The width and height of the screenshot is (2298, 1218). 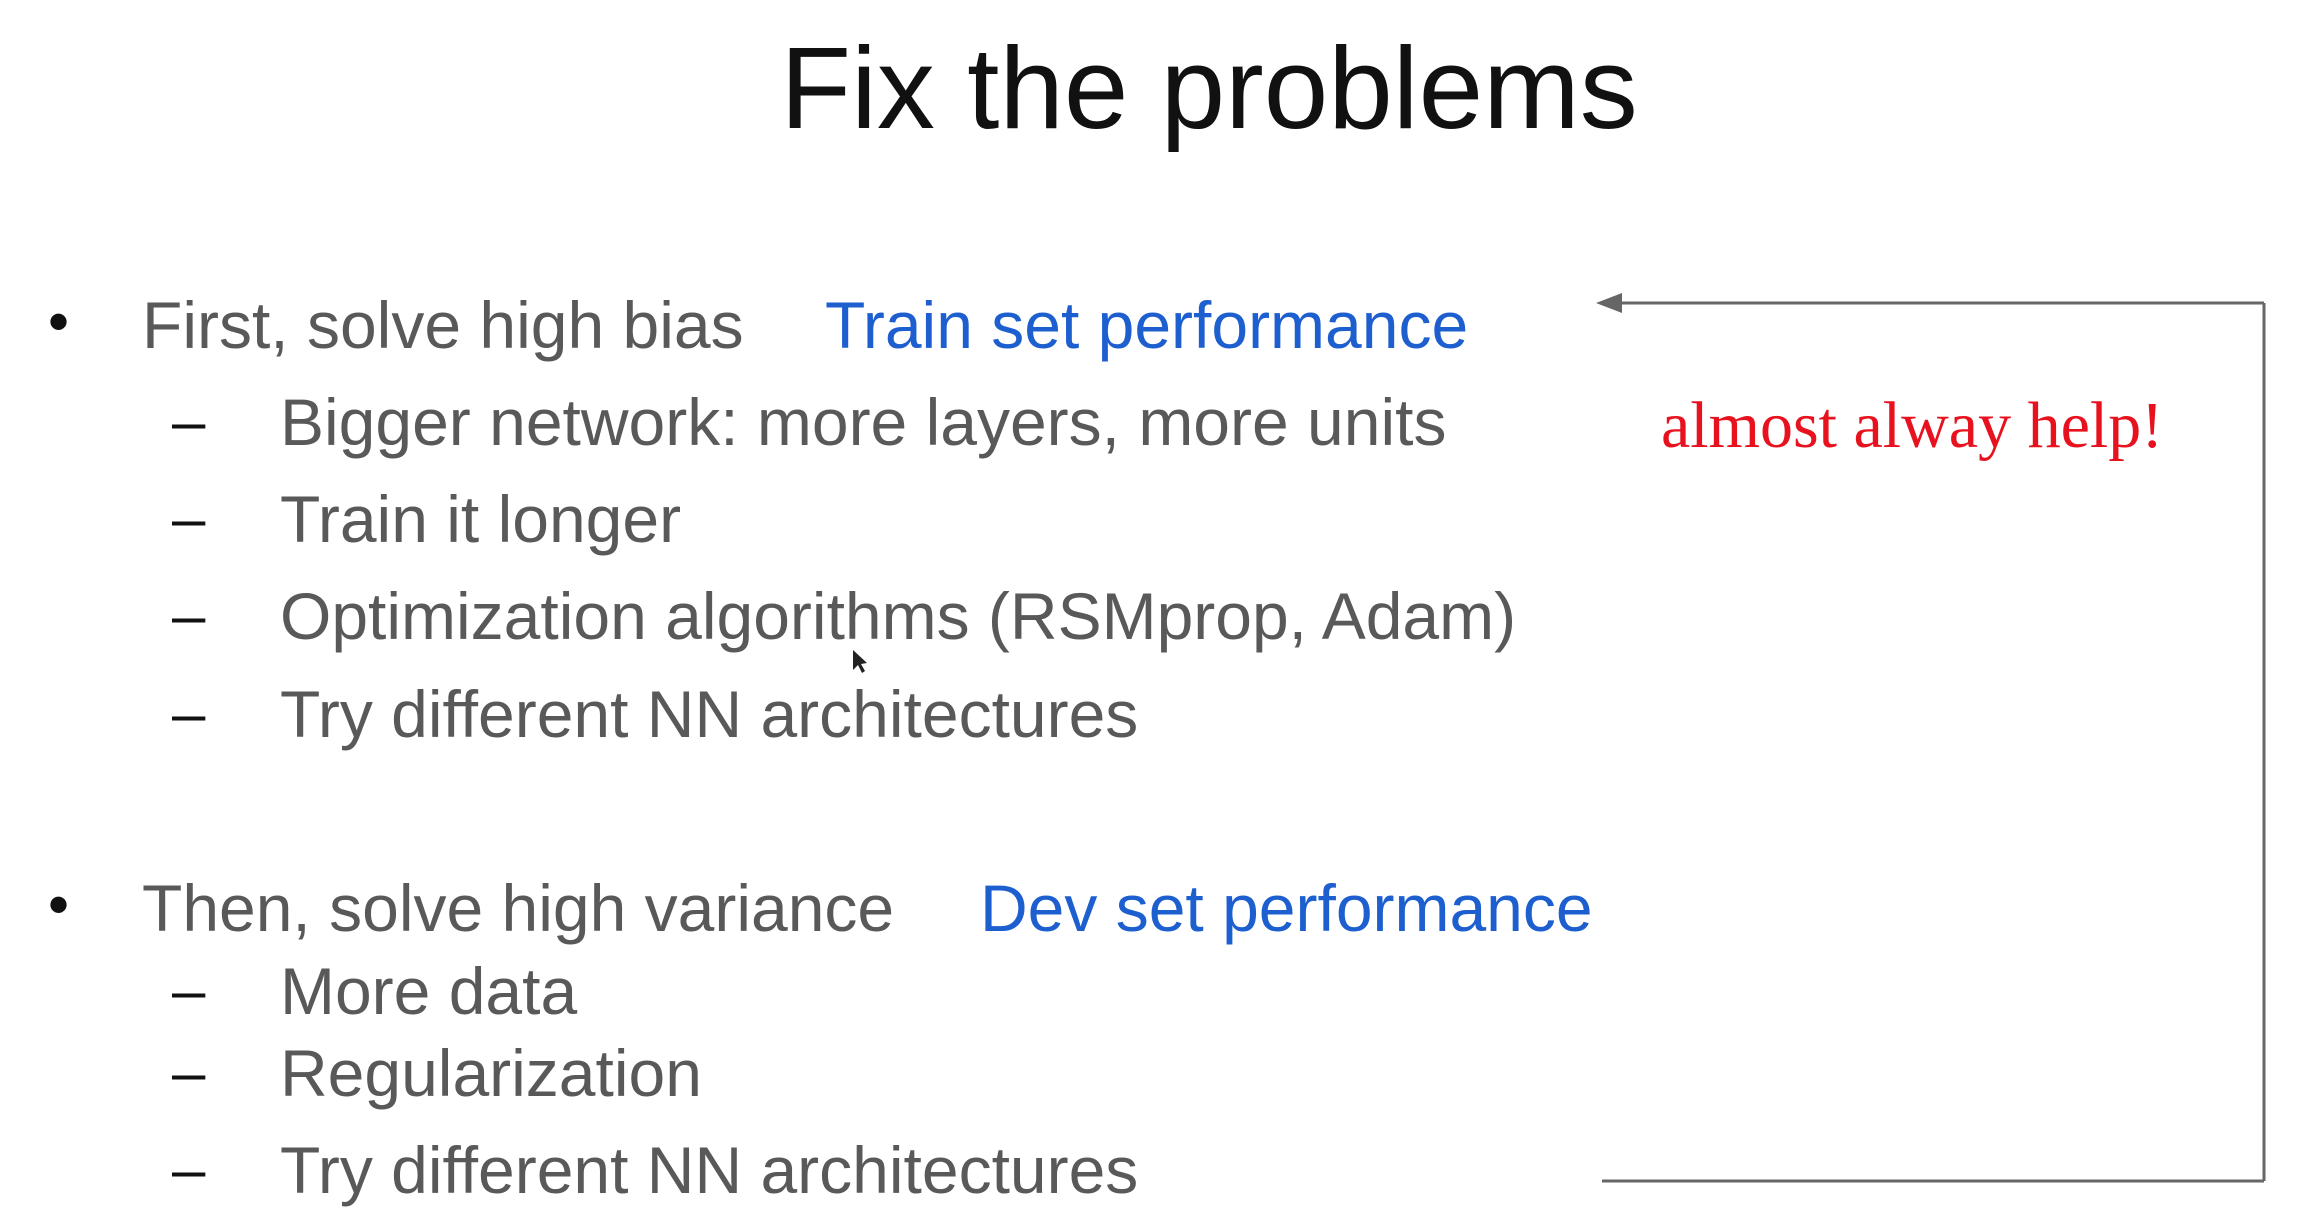 I want to click on arrowhead-icon, so click(x=1609, y=303).